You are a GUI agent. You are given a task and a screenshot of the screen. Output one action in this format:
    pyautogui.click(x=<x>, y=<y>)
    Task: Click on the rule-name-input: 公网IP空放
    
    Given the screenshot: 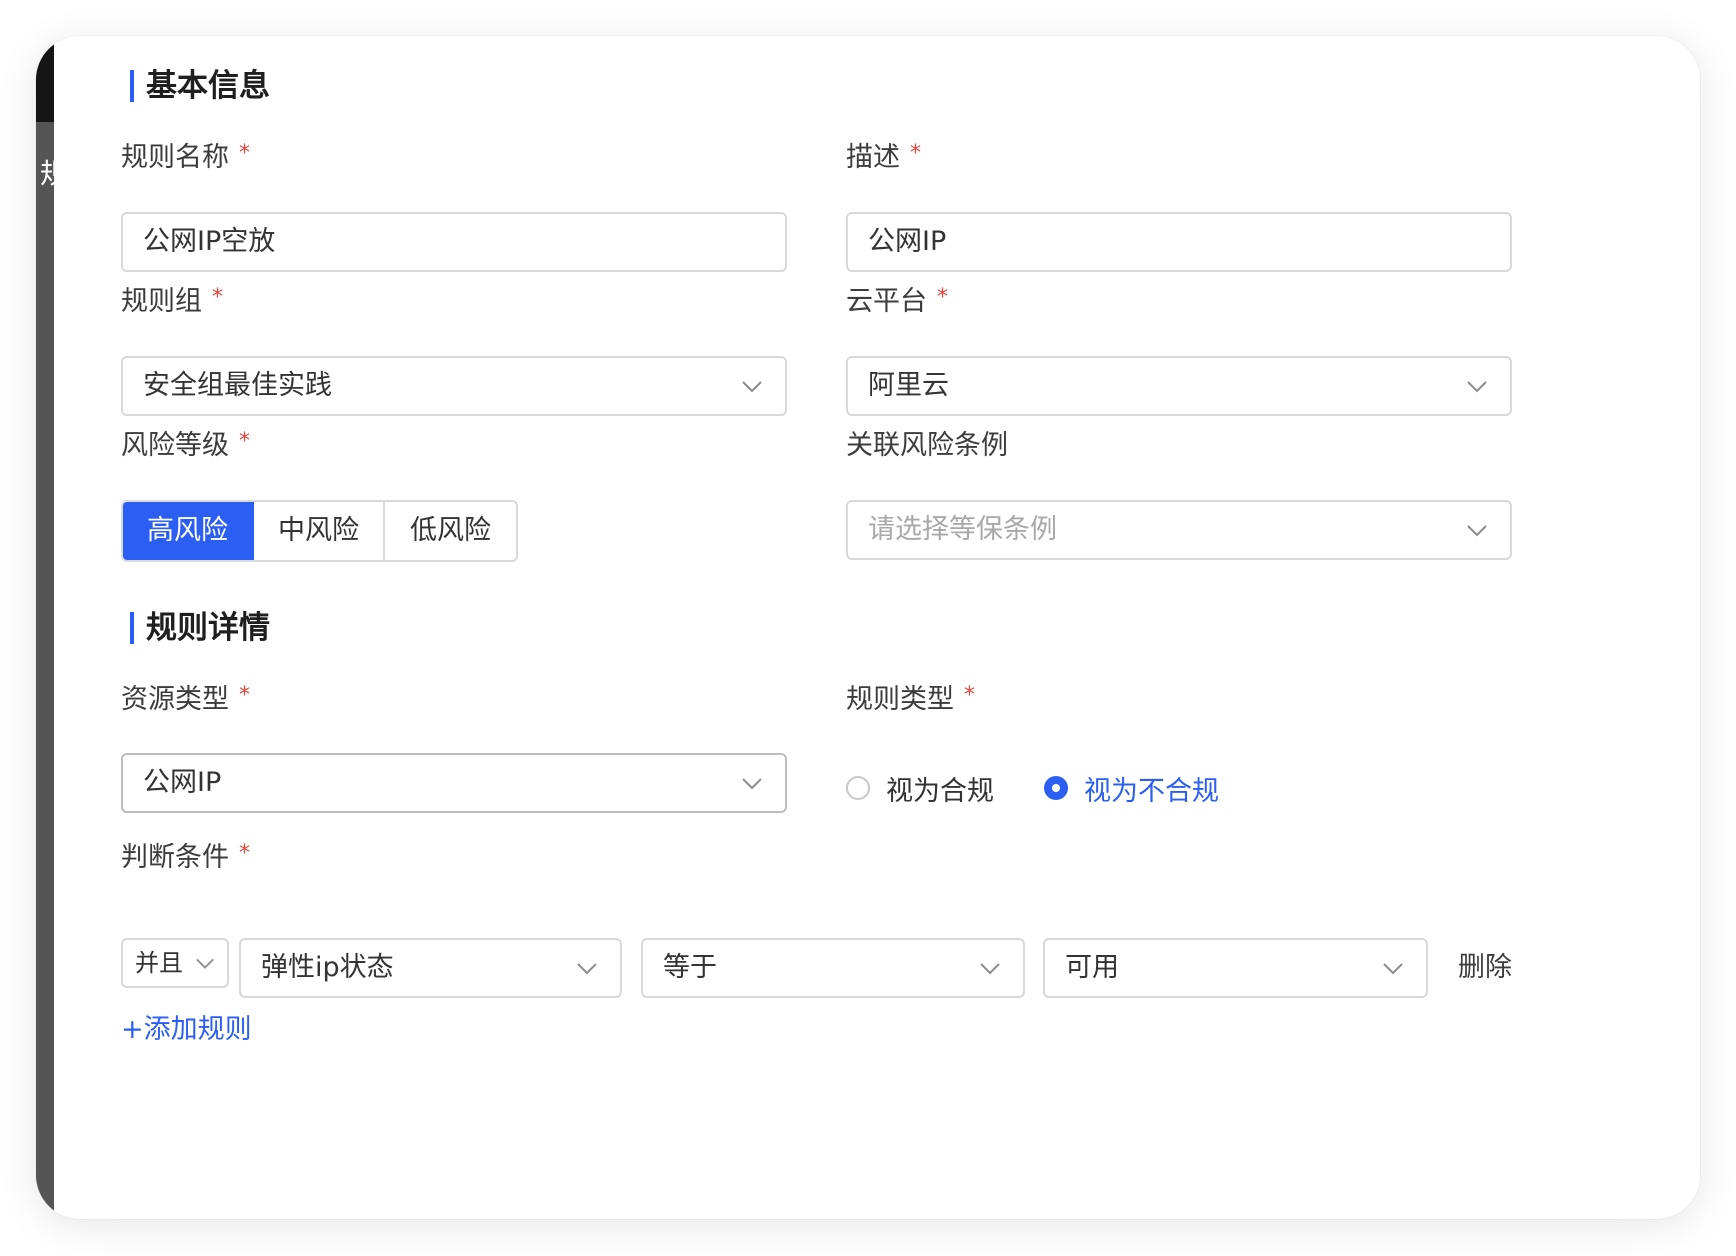 What is the action you would take?
    pyautogui.click(x=454, y=242)
    